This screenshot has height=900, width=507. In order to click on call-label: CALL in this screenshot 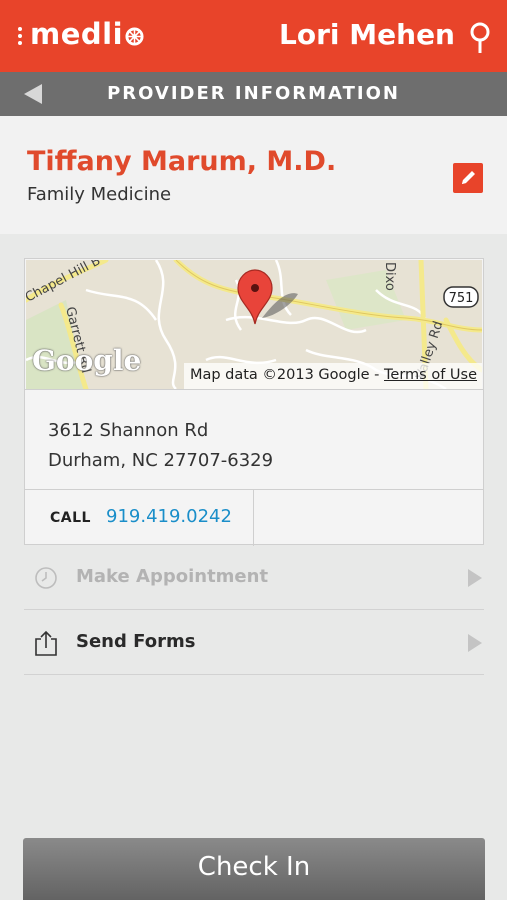, I will do `click(70, 518)`.